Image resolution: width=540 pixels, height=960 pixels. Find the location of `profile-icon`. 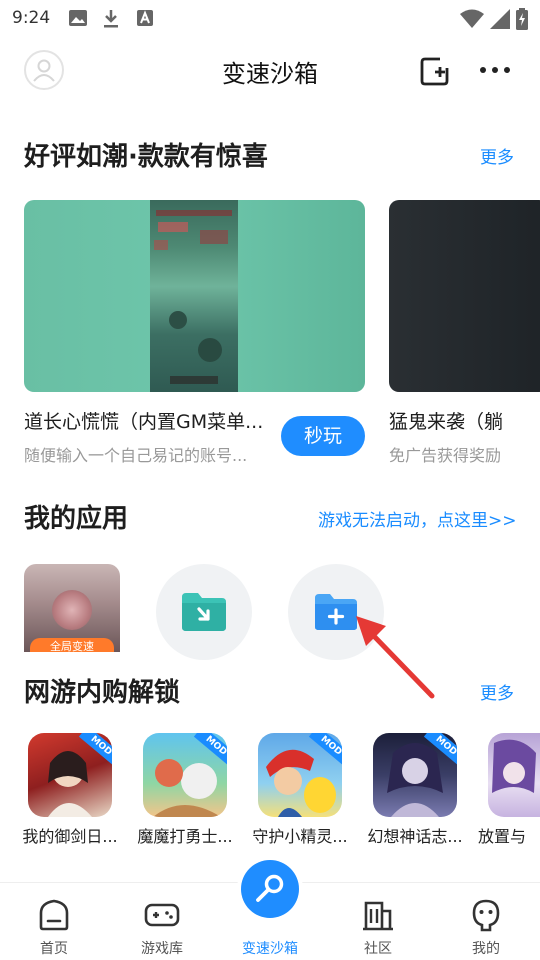

profile-icon is located at coordinates (486, 915).